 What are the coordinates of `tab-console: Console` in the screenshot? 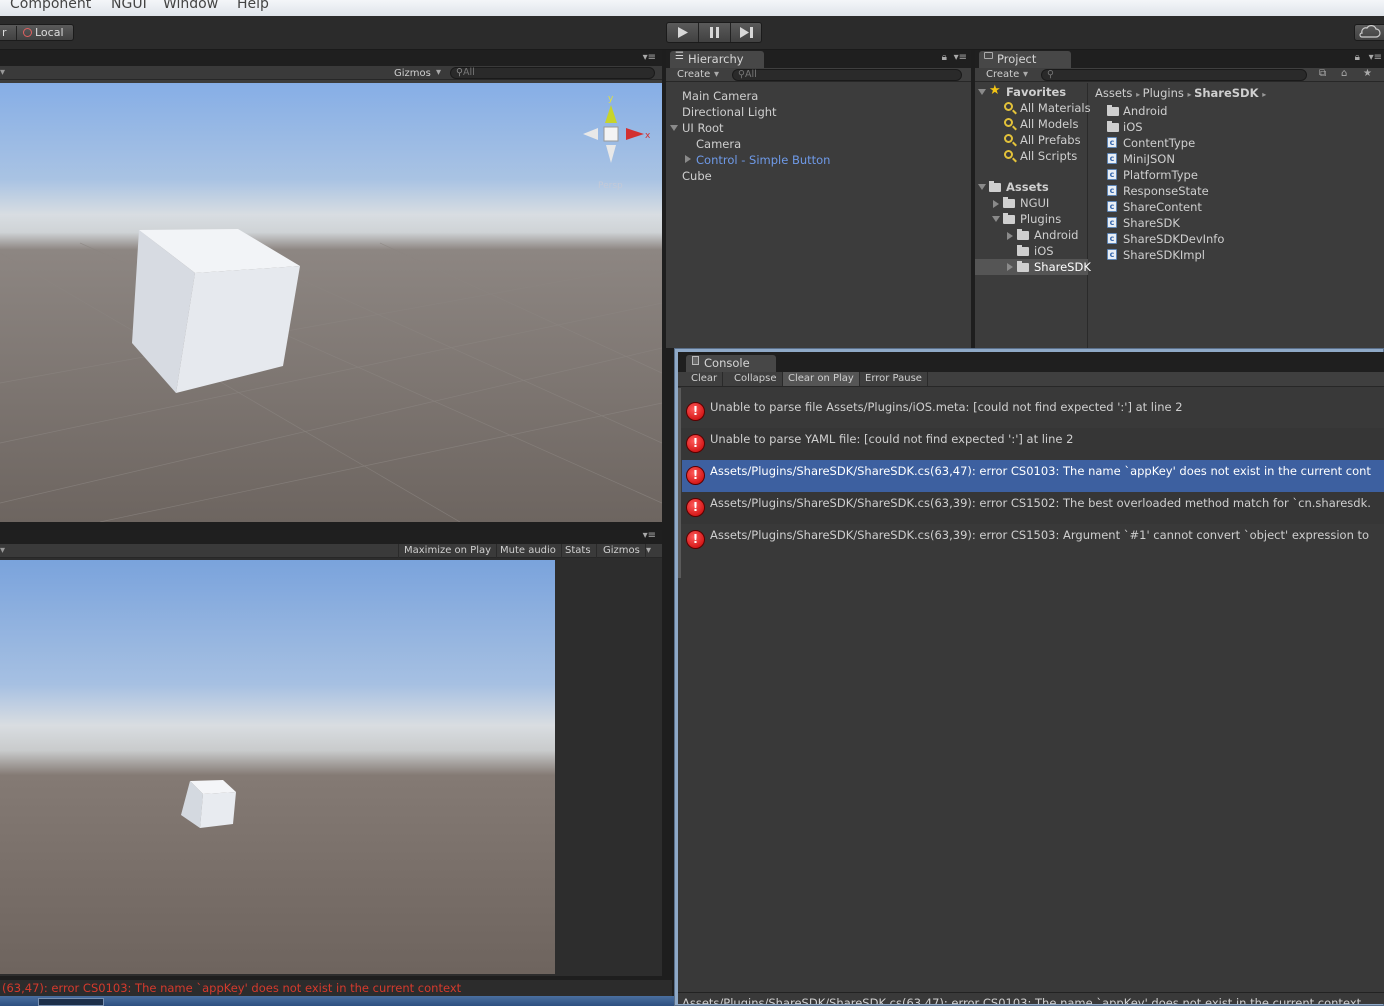 It's located at (731, 363).